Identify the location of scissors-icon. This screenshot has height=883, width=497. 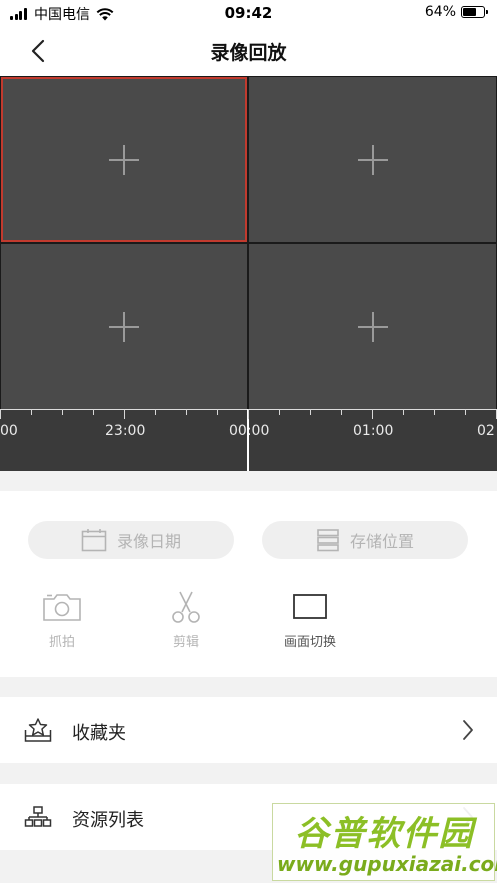
(186, 607).